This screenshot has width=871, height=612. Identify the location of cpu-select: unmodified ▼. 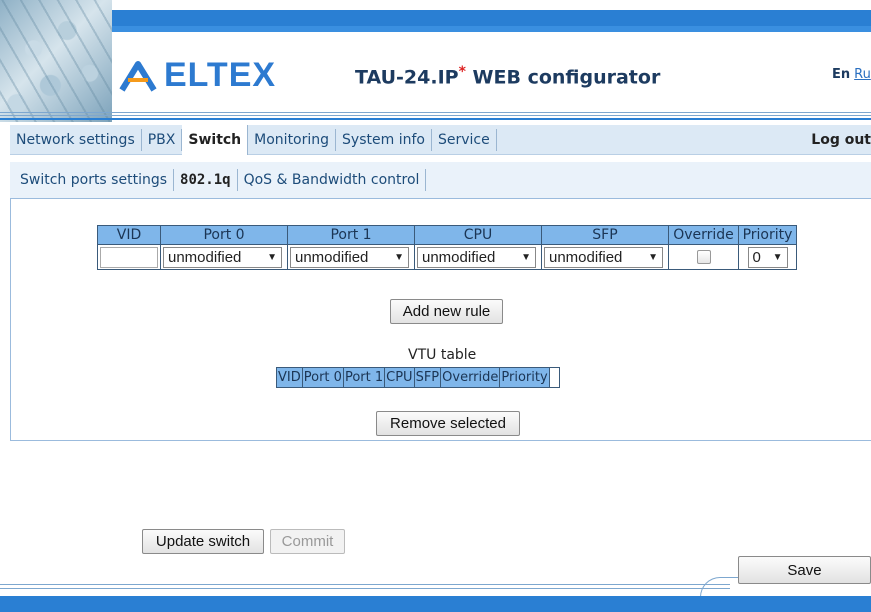
(476, 257).